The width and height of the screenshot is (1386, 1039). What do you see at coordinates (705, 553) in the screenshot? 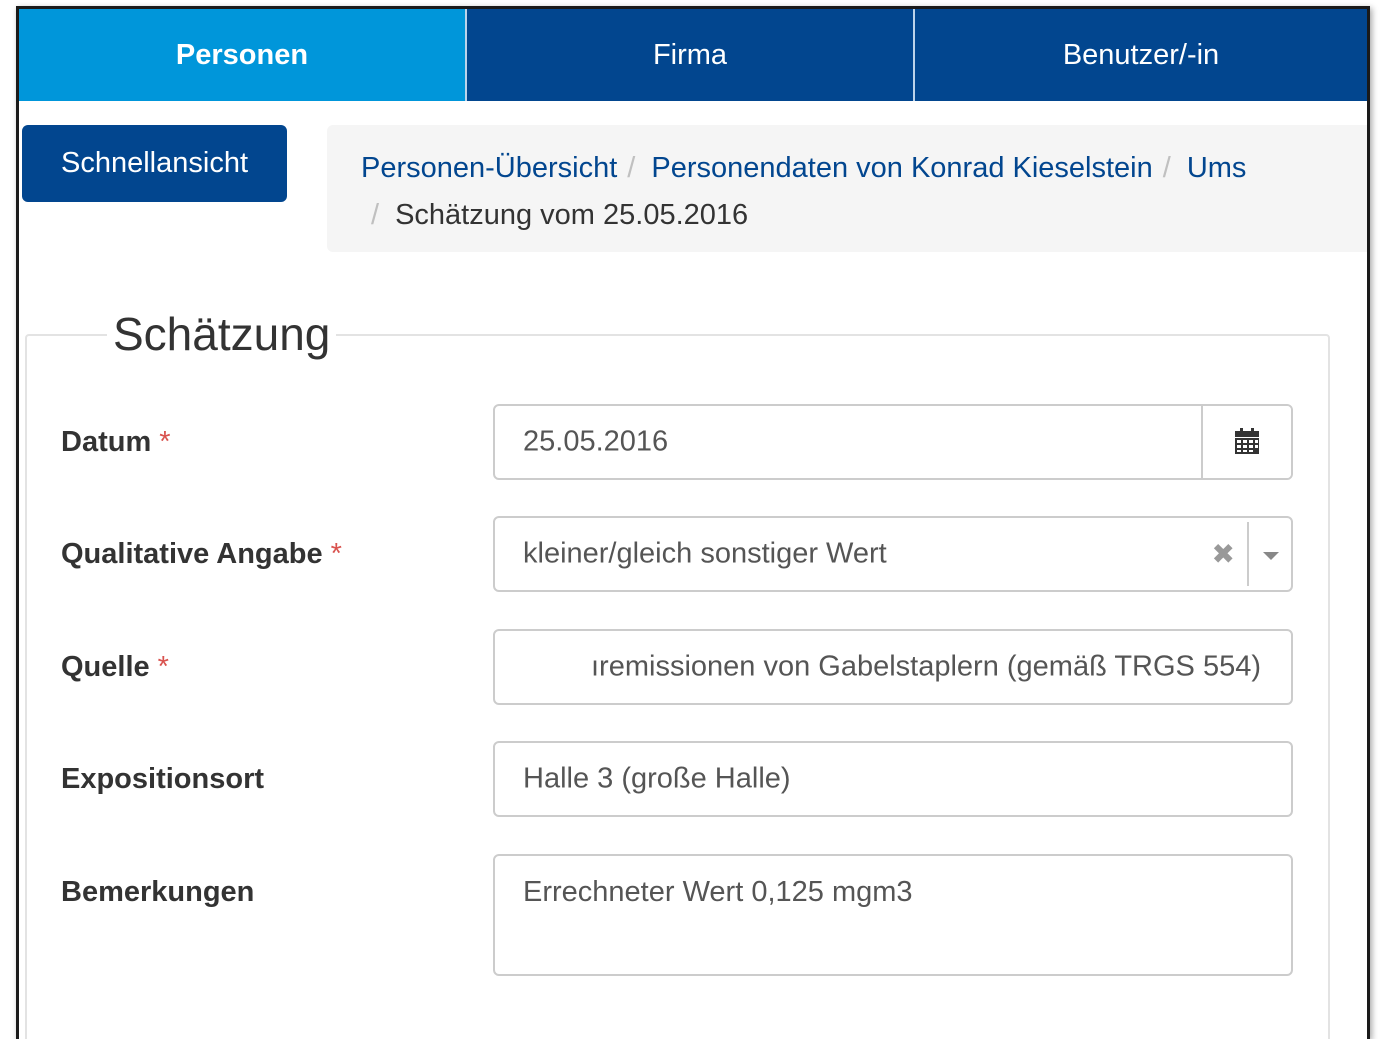
I see `qualitative-value: kleiner/gleich sonstiger Wert` at bounding box center [705, 553].